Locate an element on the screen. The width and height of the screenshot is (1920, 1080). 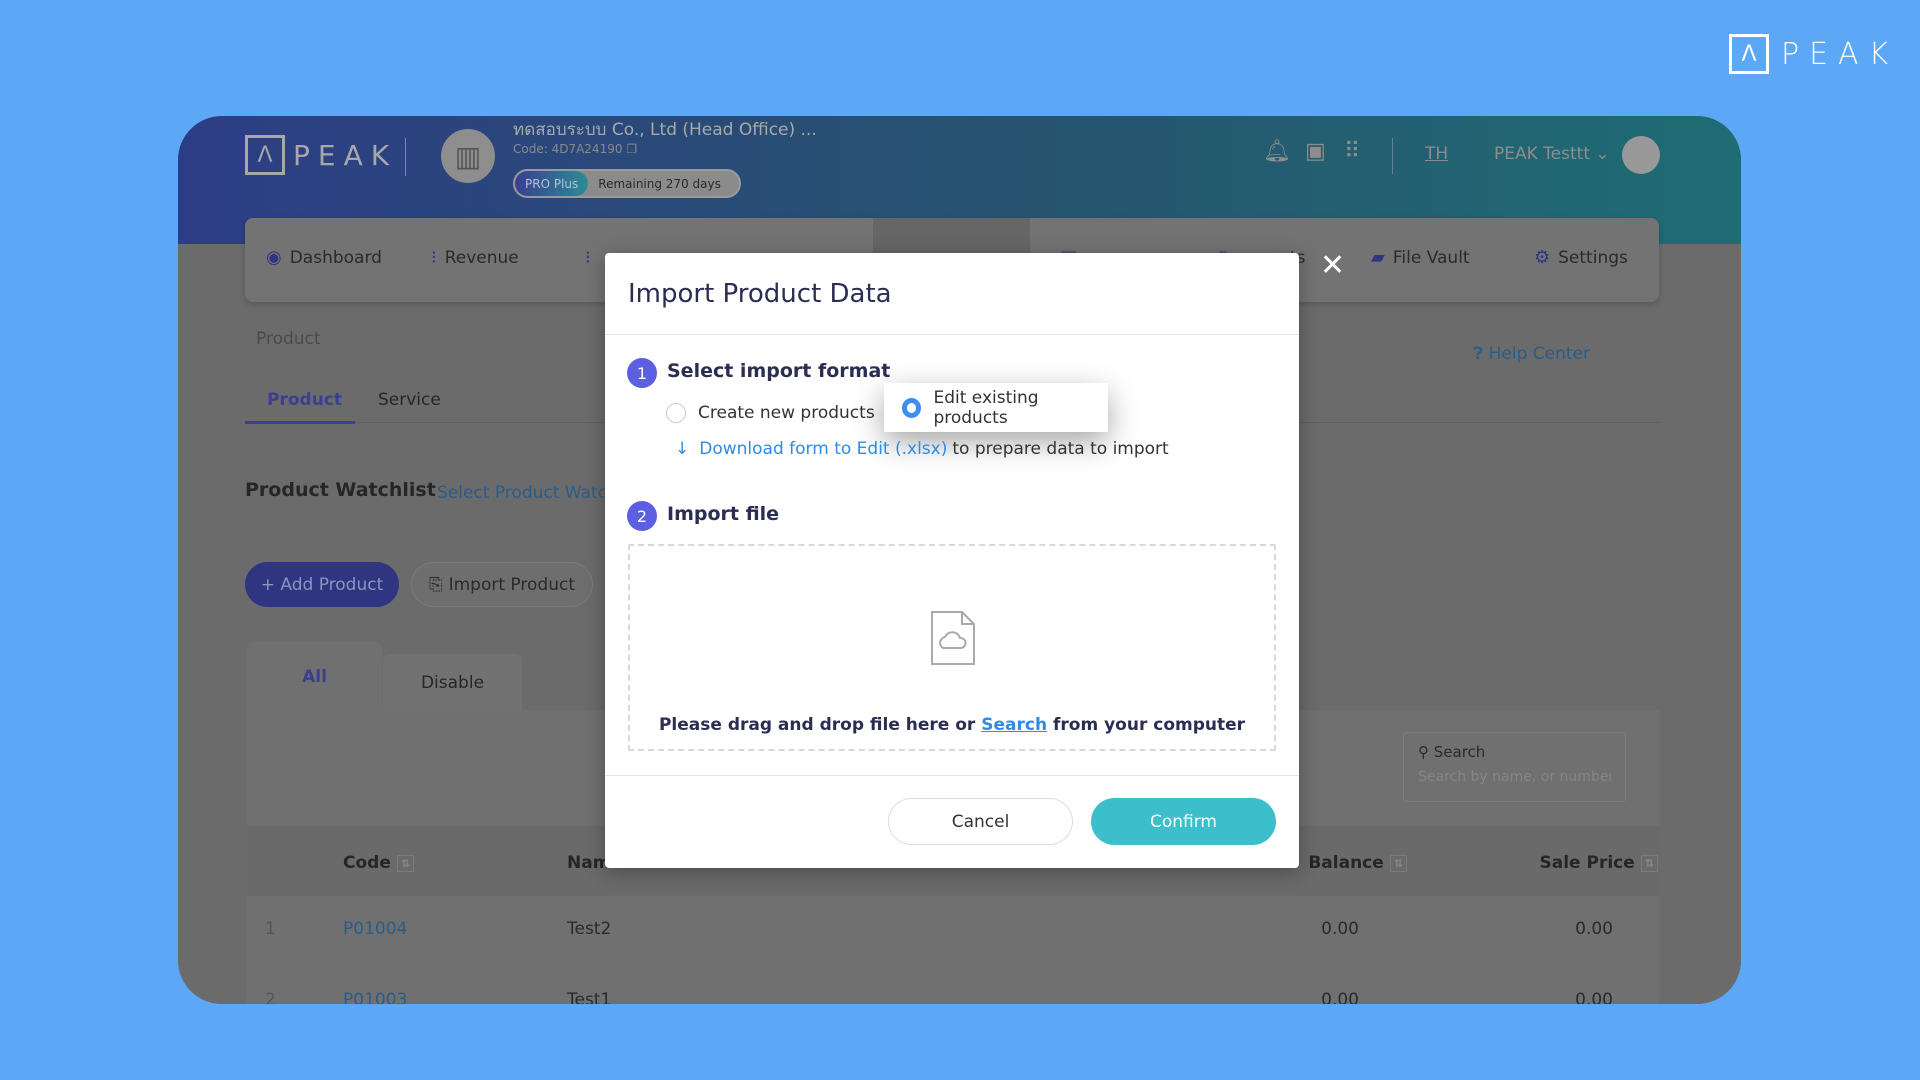
modal-title: Import Product Data is located at coordinates (760, 294).